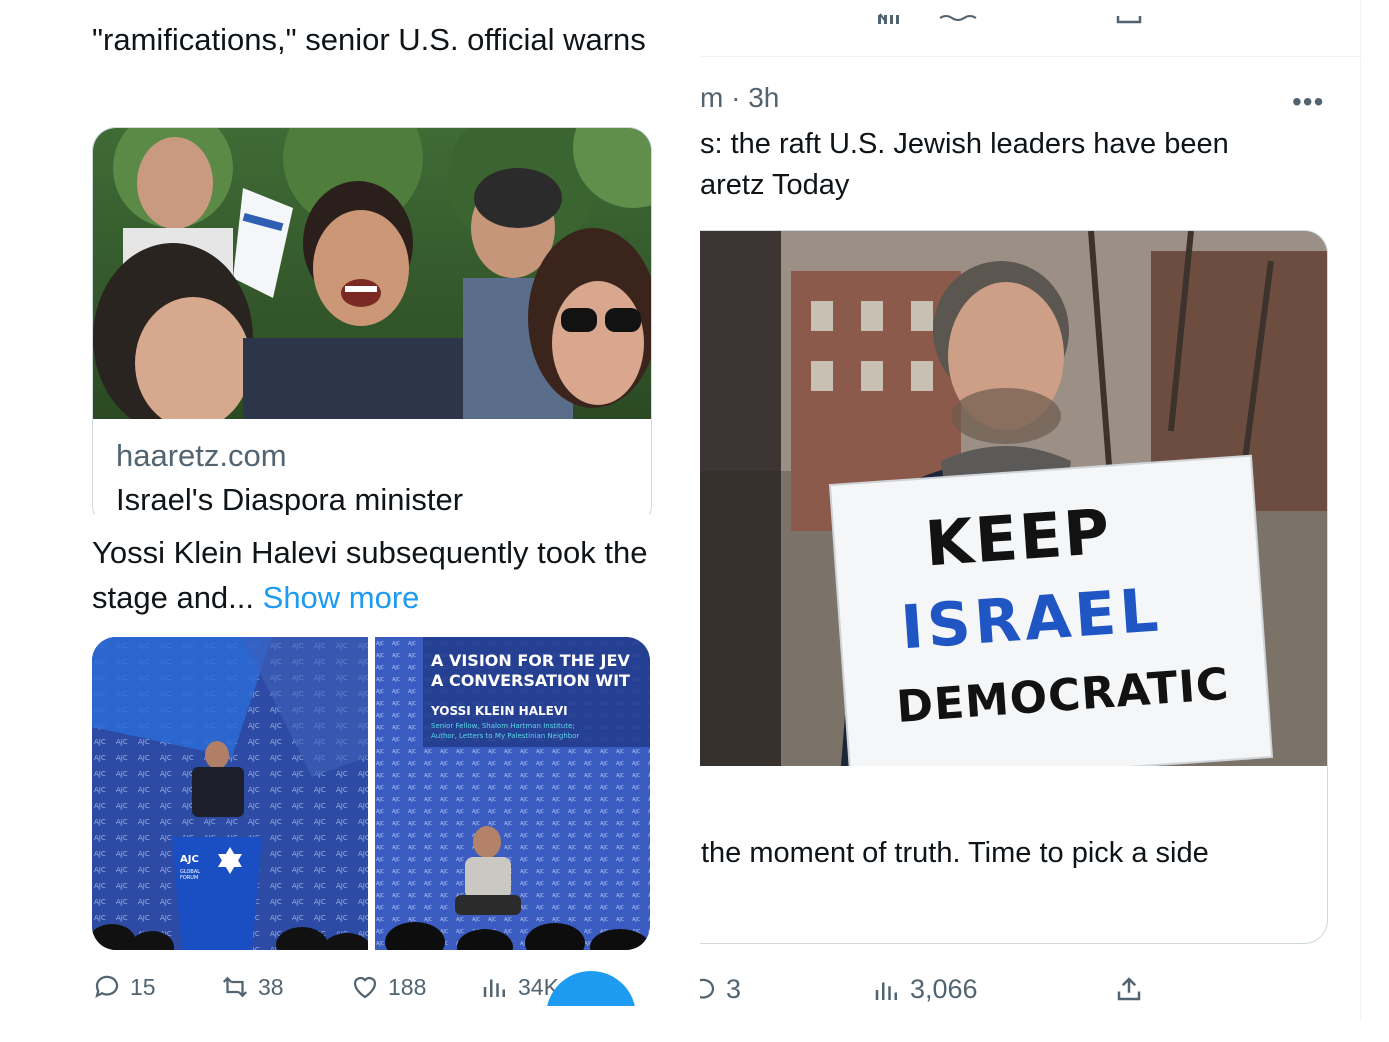  What do you see at coordinates (530, 680) in the screenshot?
I see `svg-text: A CONVERSATION WIT` at bounding box center [530, 680].